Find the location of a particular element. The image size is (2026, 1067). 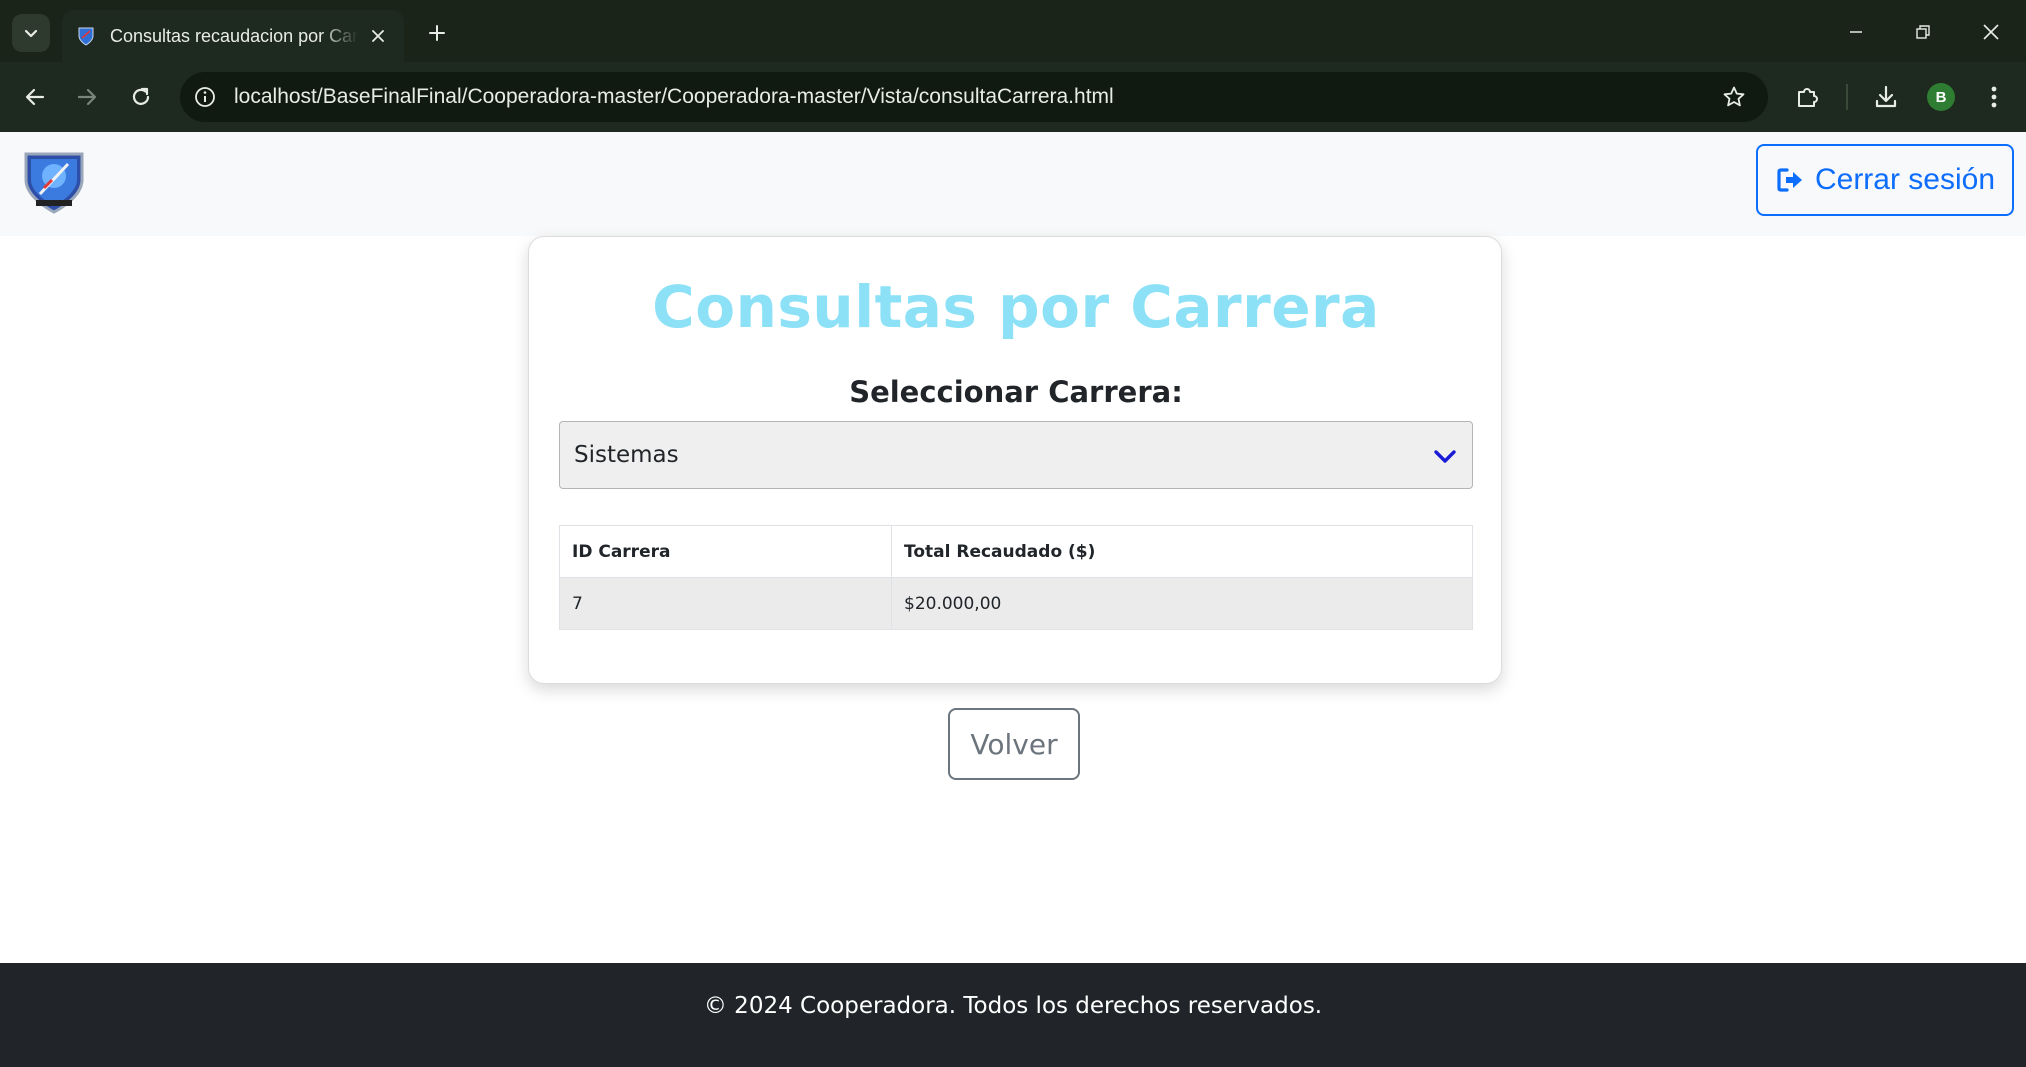

puzzle-icon is located at coordinates (1808, 97).